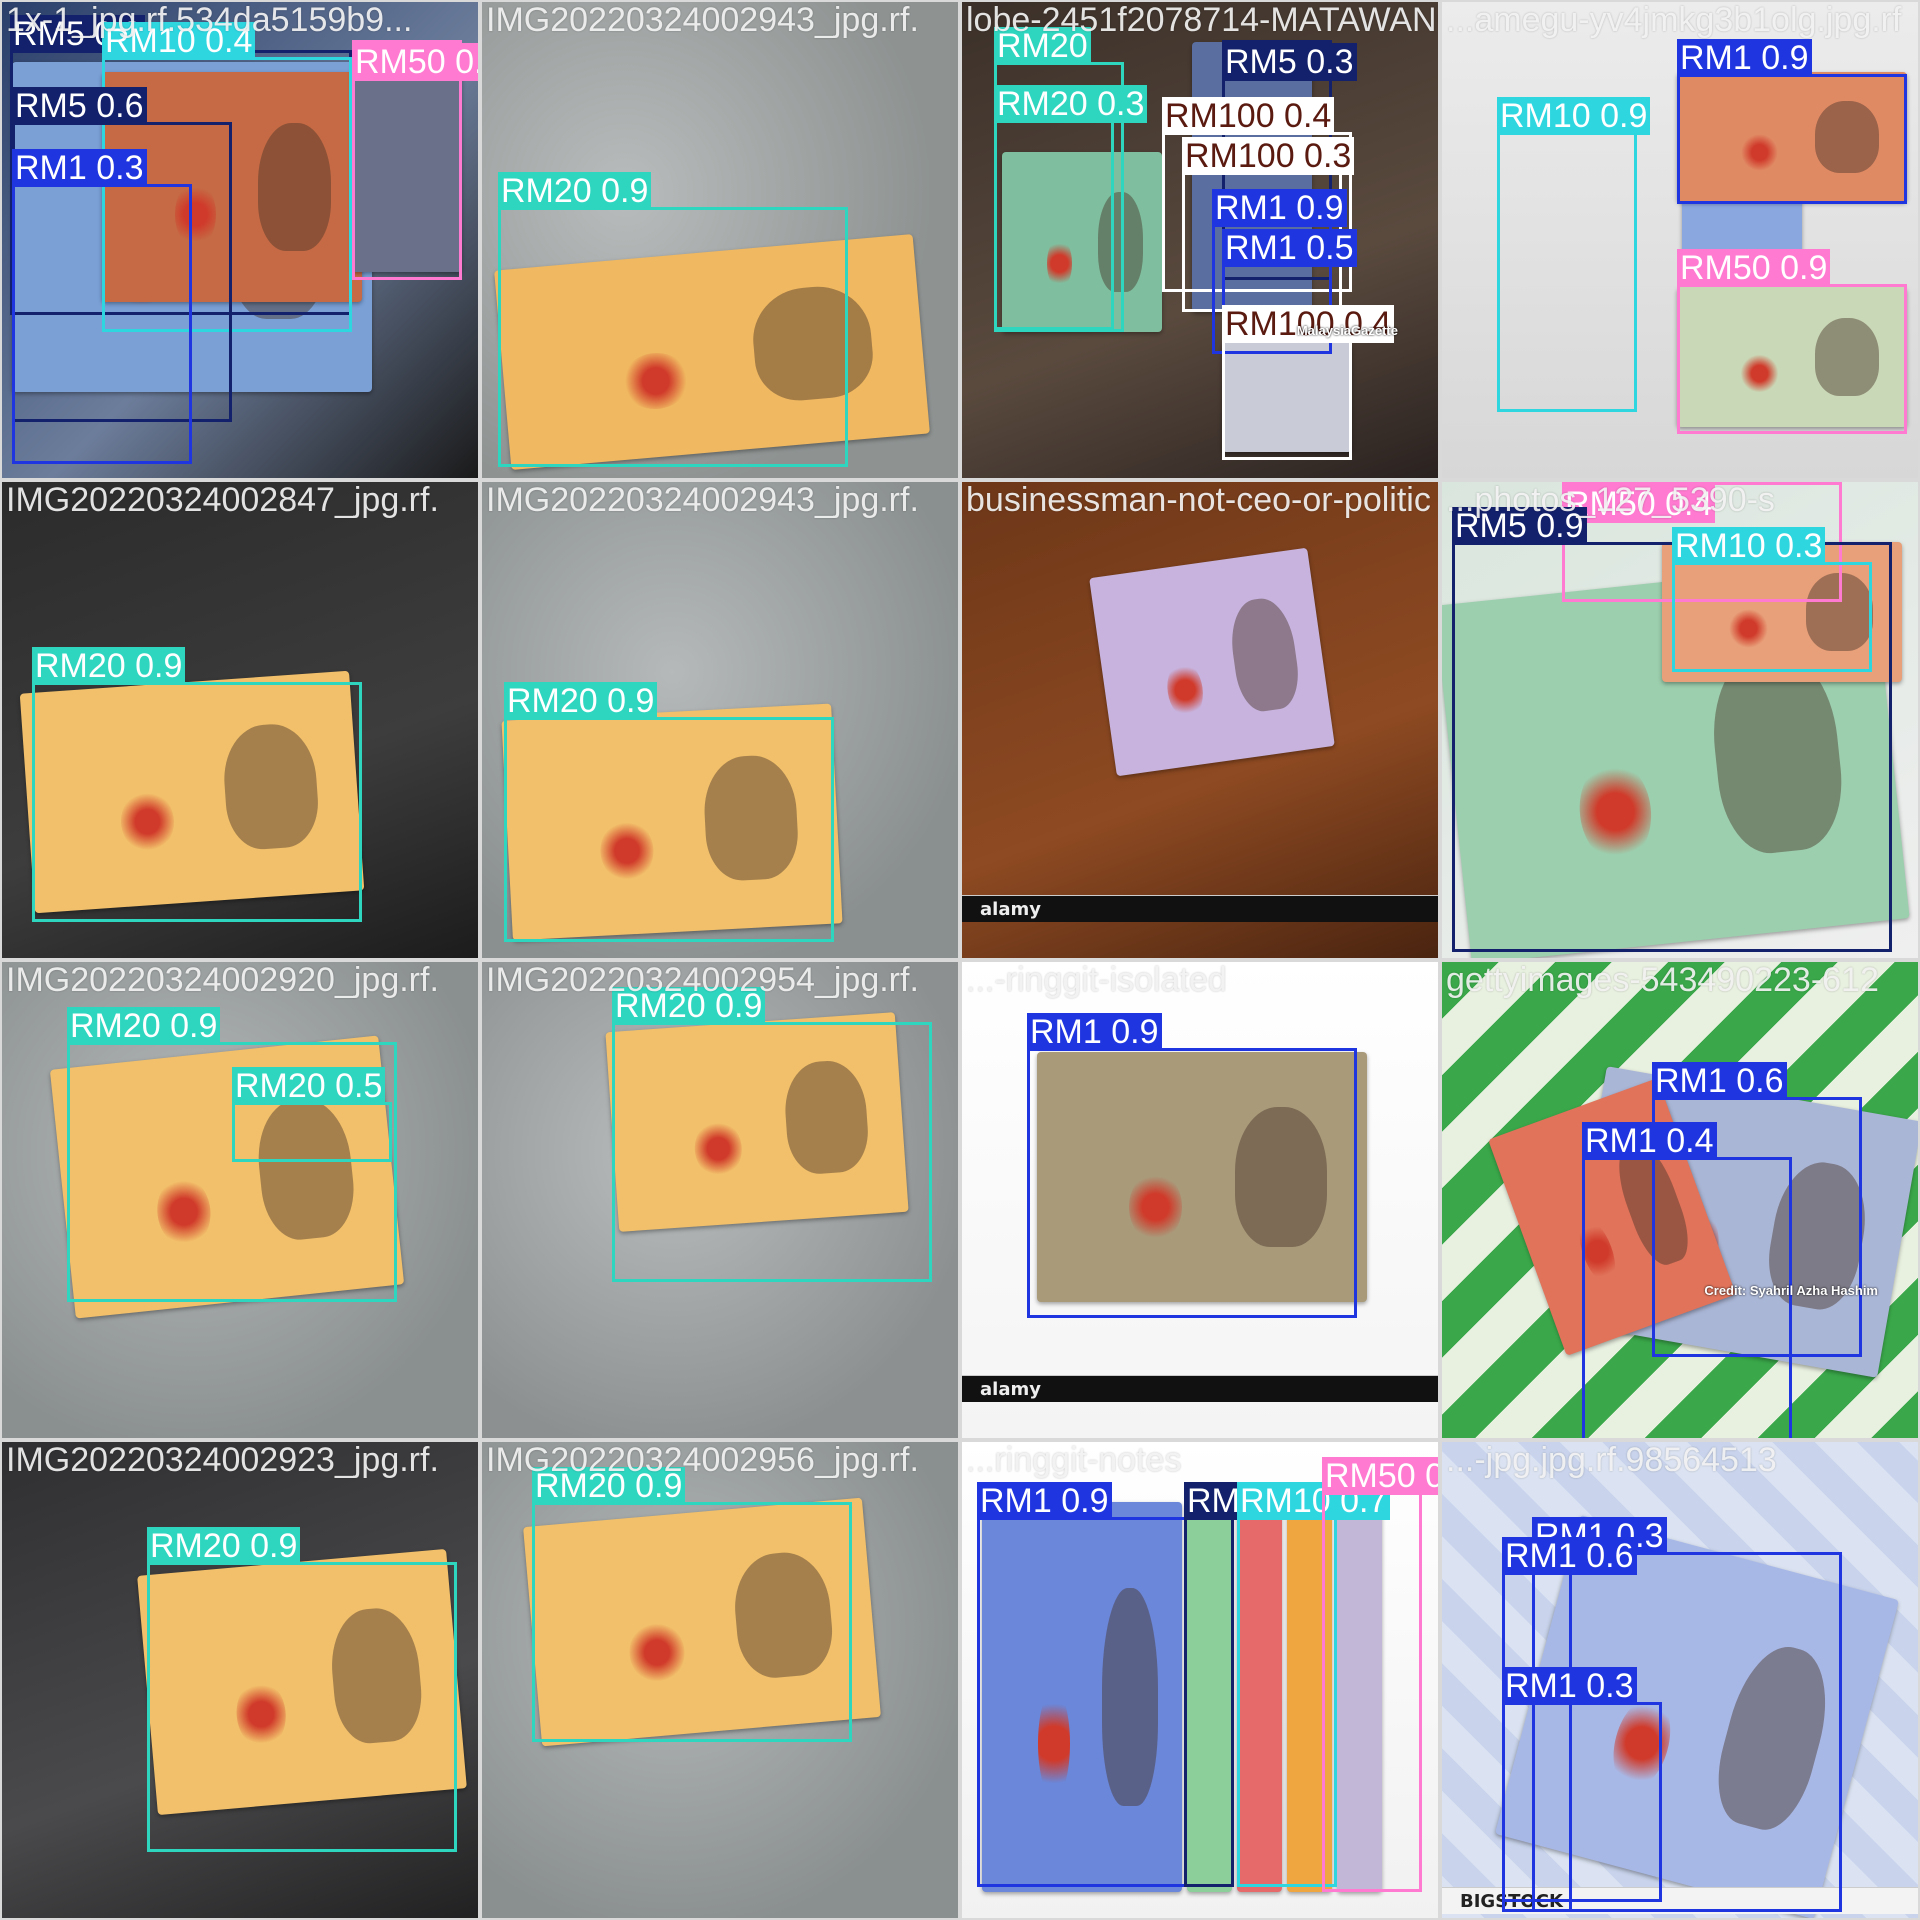 Image resolution: width=1920 pixels, height=1920 pixels. Describe the element at coordinates (1213, 1501) in the screenshot. I see `detection-label: RM` at that location.